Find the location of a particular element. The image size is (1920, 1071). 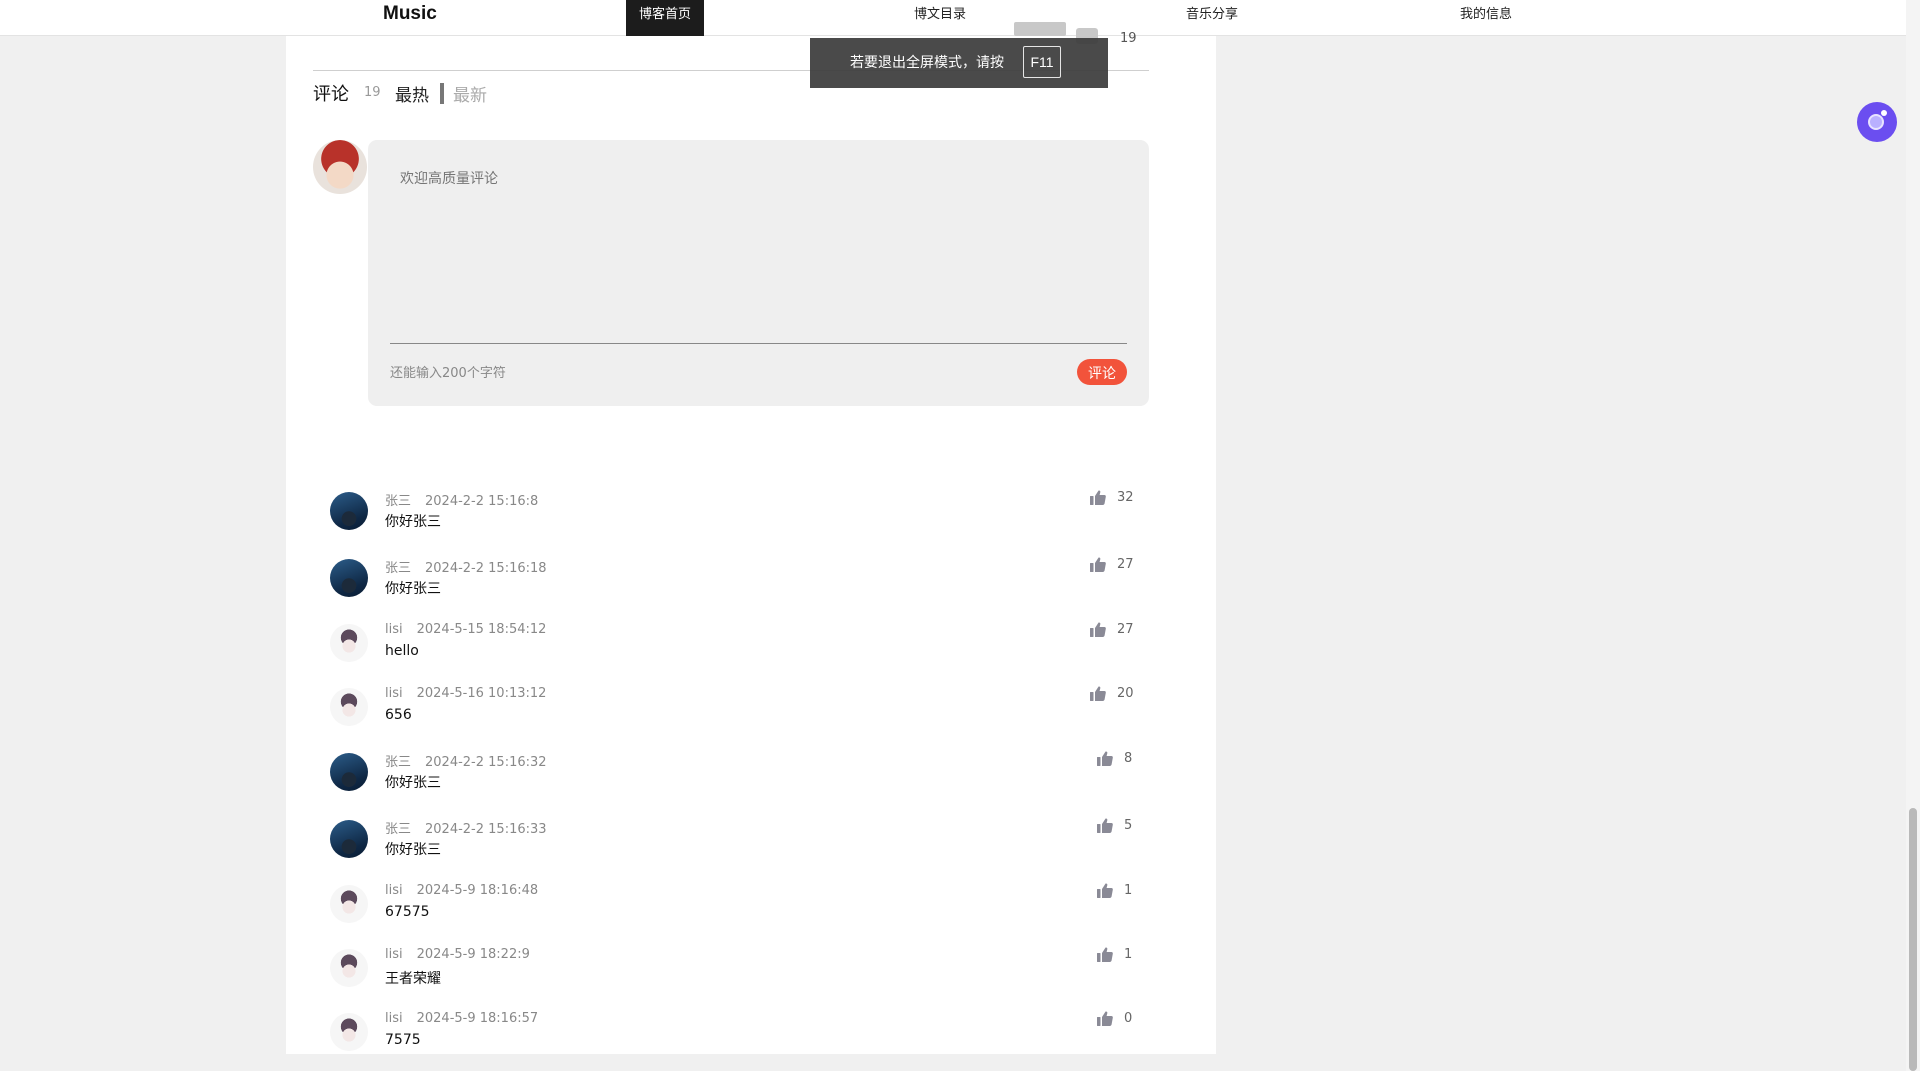

comment-row: 张三 2024-2-2 15:16:8 你好张三 32 is located at coordinates (732, 515).